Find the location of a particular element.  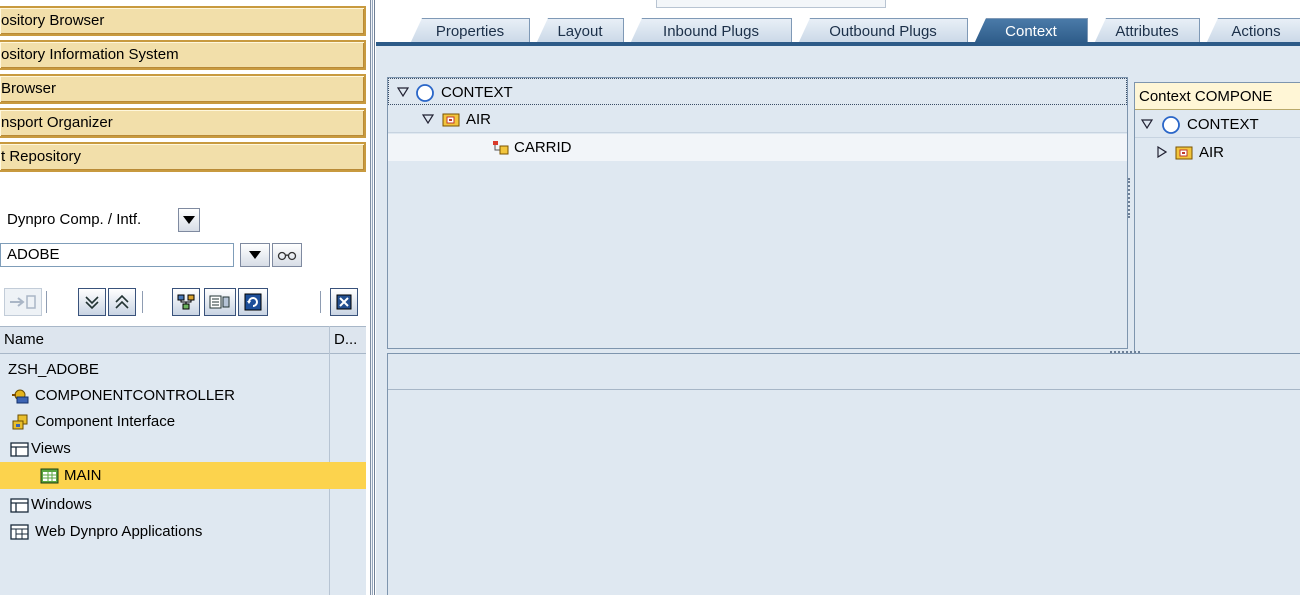

tab-inbound-plugs: Inbound Plugs is located at coordinates (711, 31).